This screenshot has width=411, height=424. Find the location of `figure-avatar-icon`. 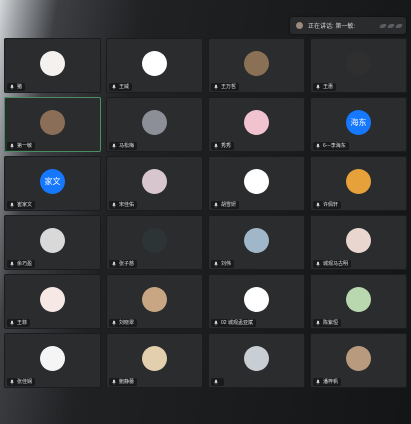

figure-avatar-icon is located at coordinates (154, 123).